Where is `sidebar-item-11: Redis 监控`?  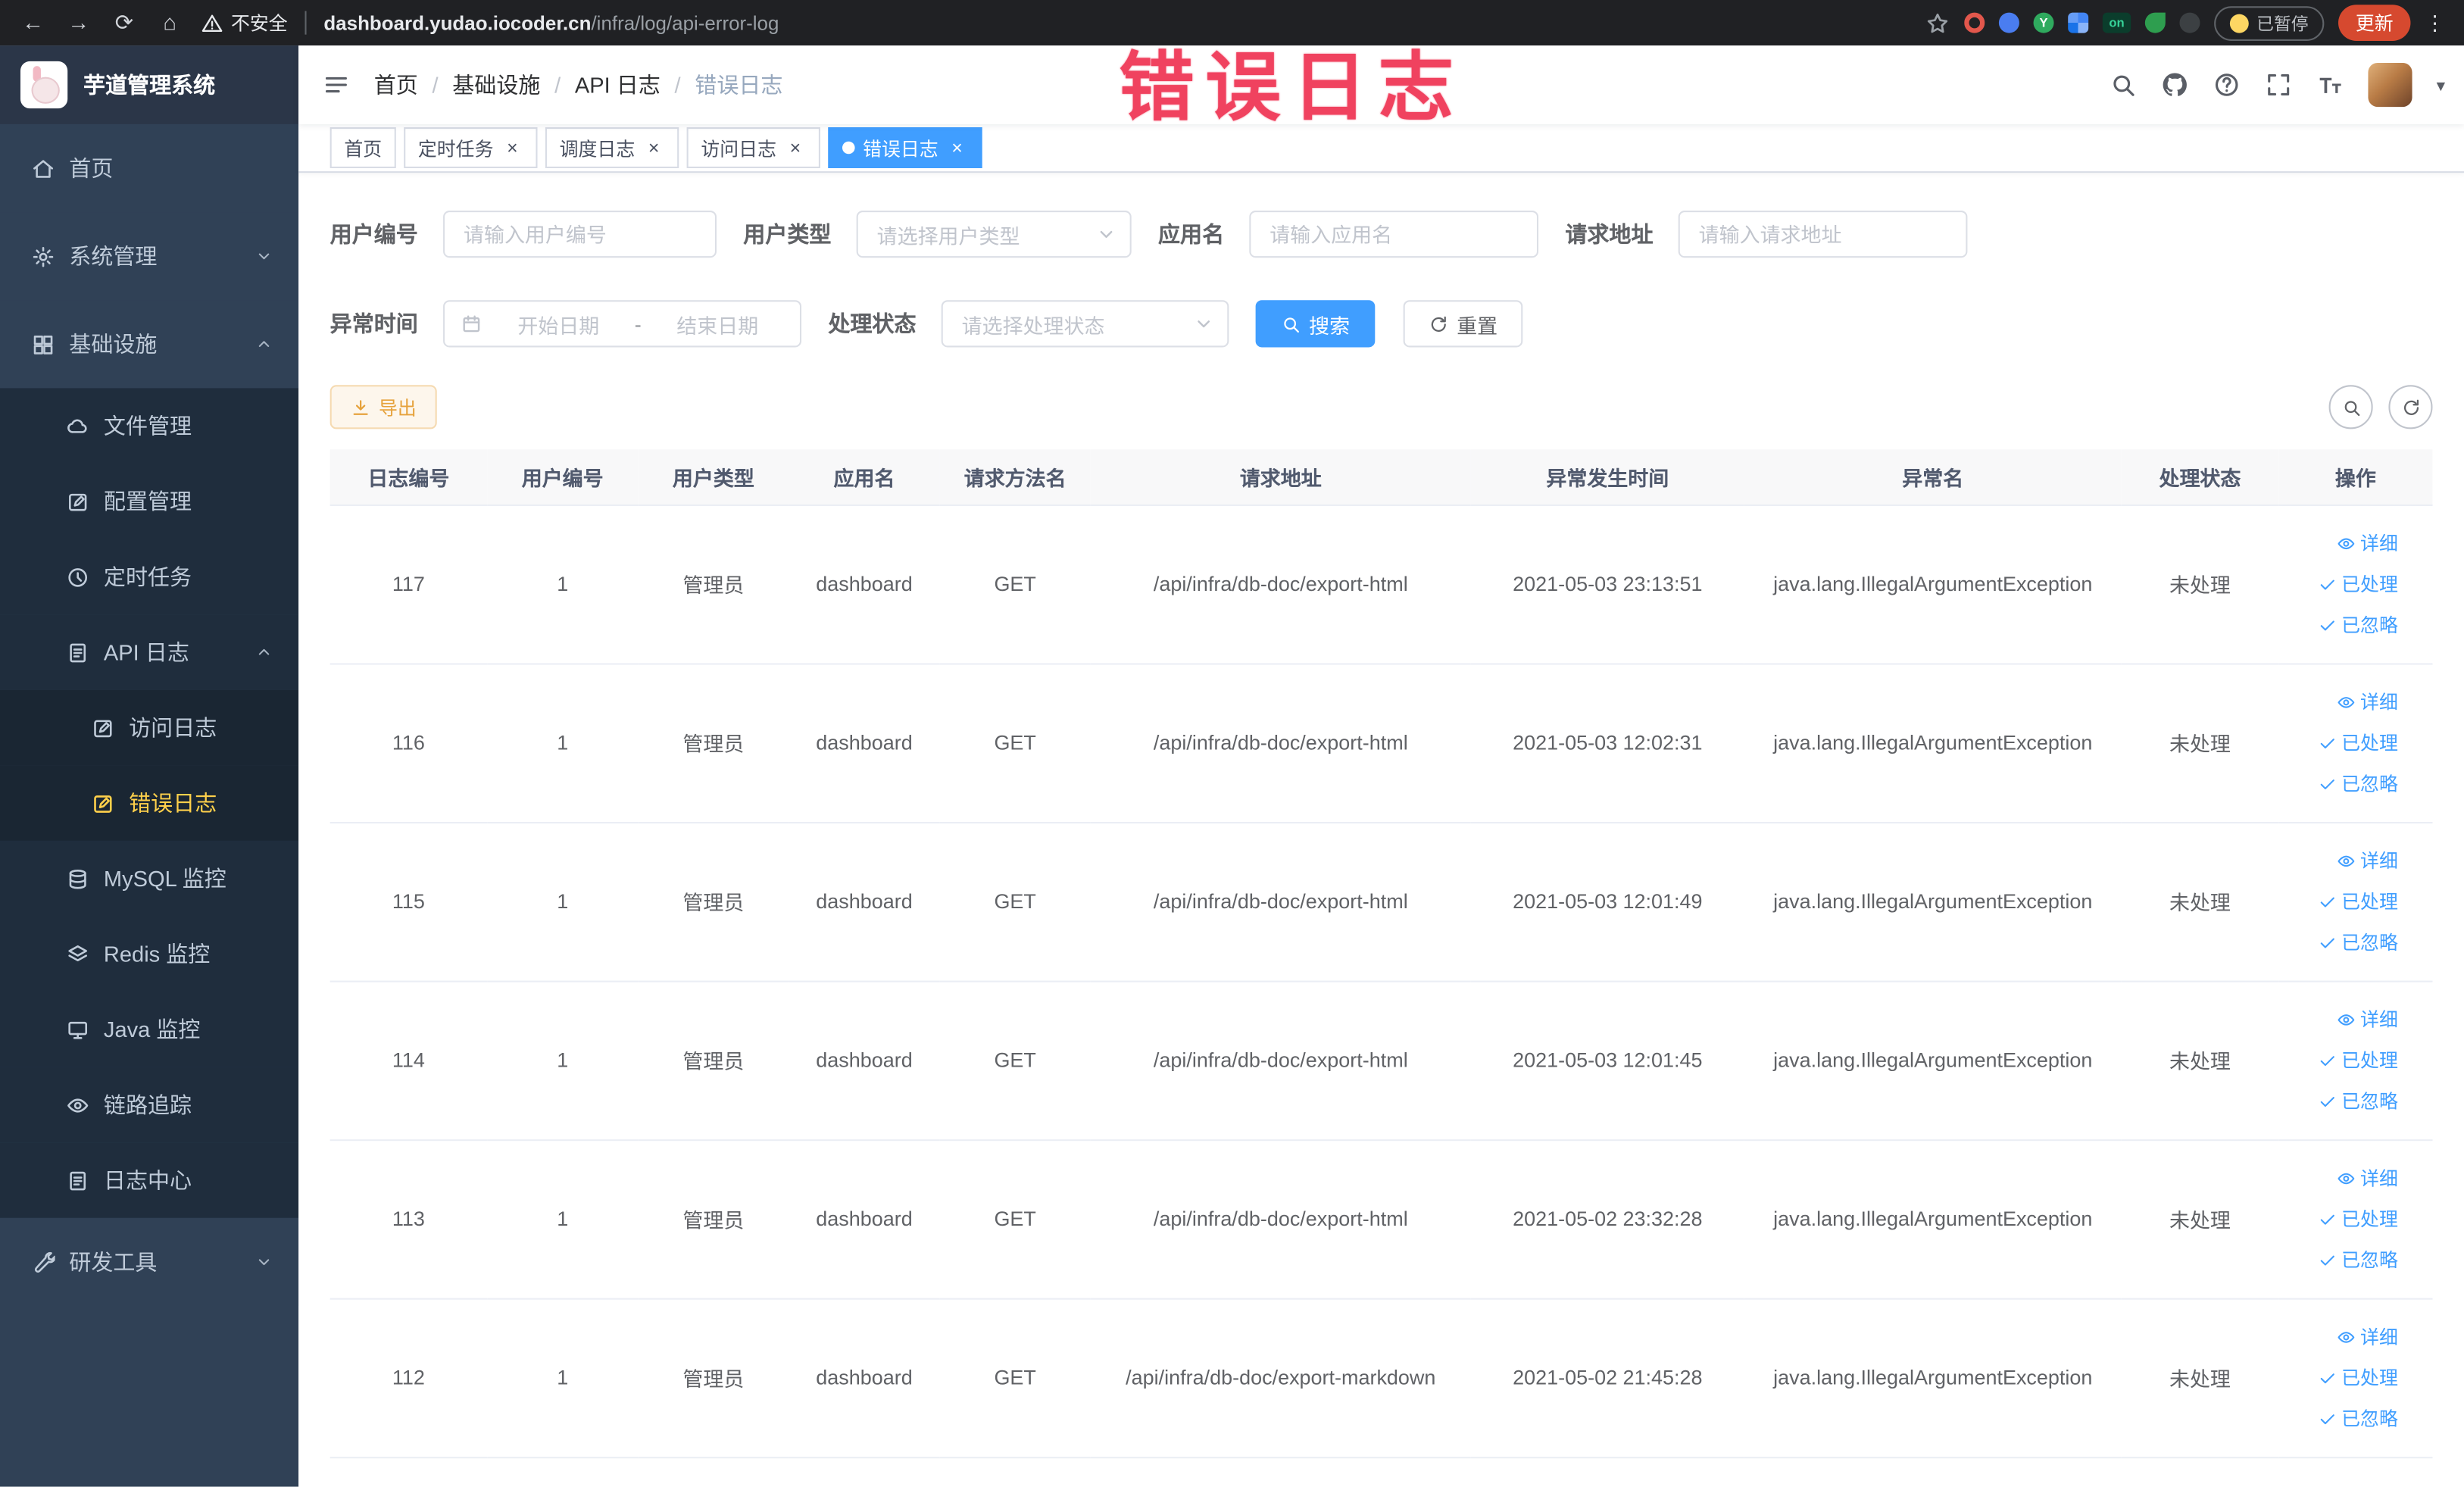 sidebar-item-11: Redis 监控 is located at coordinates (149, 954).